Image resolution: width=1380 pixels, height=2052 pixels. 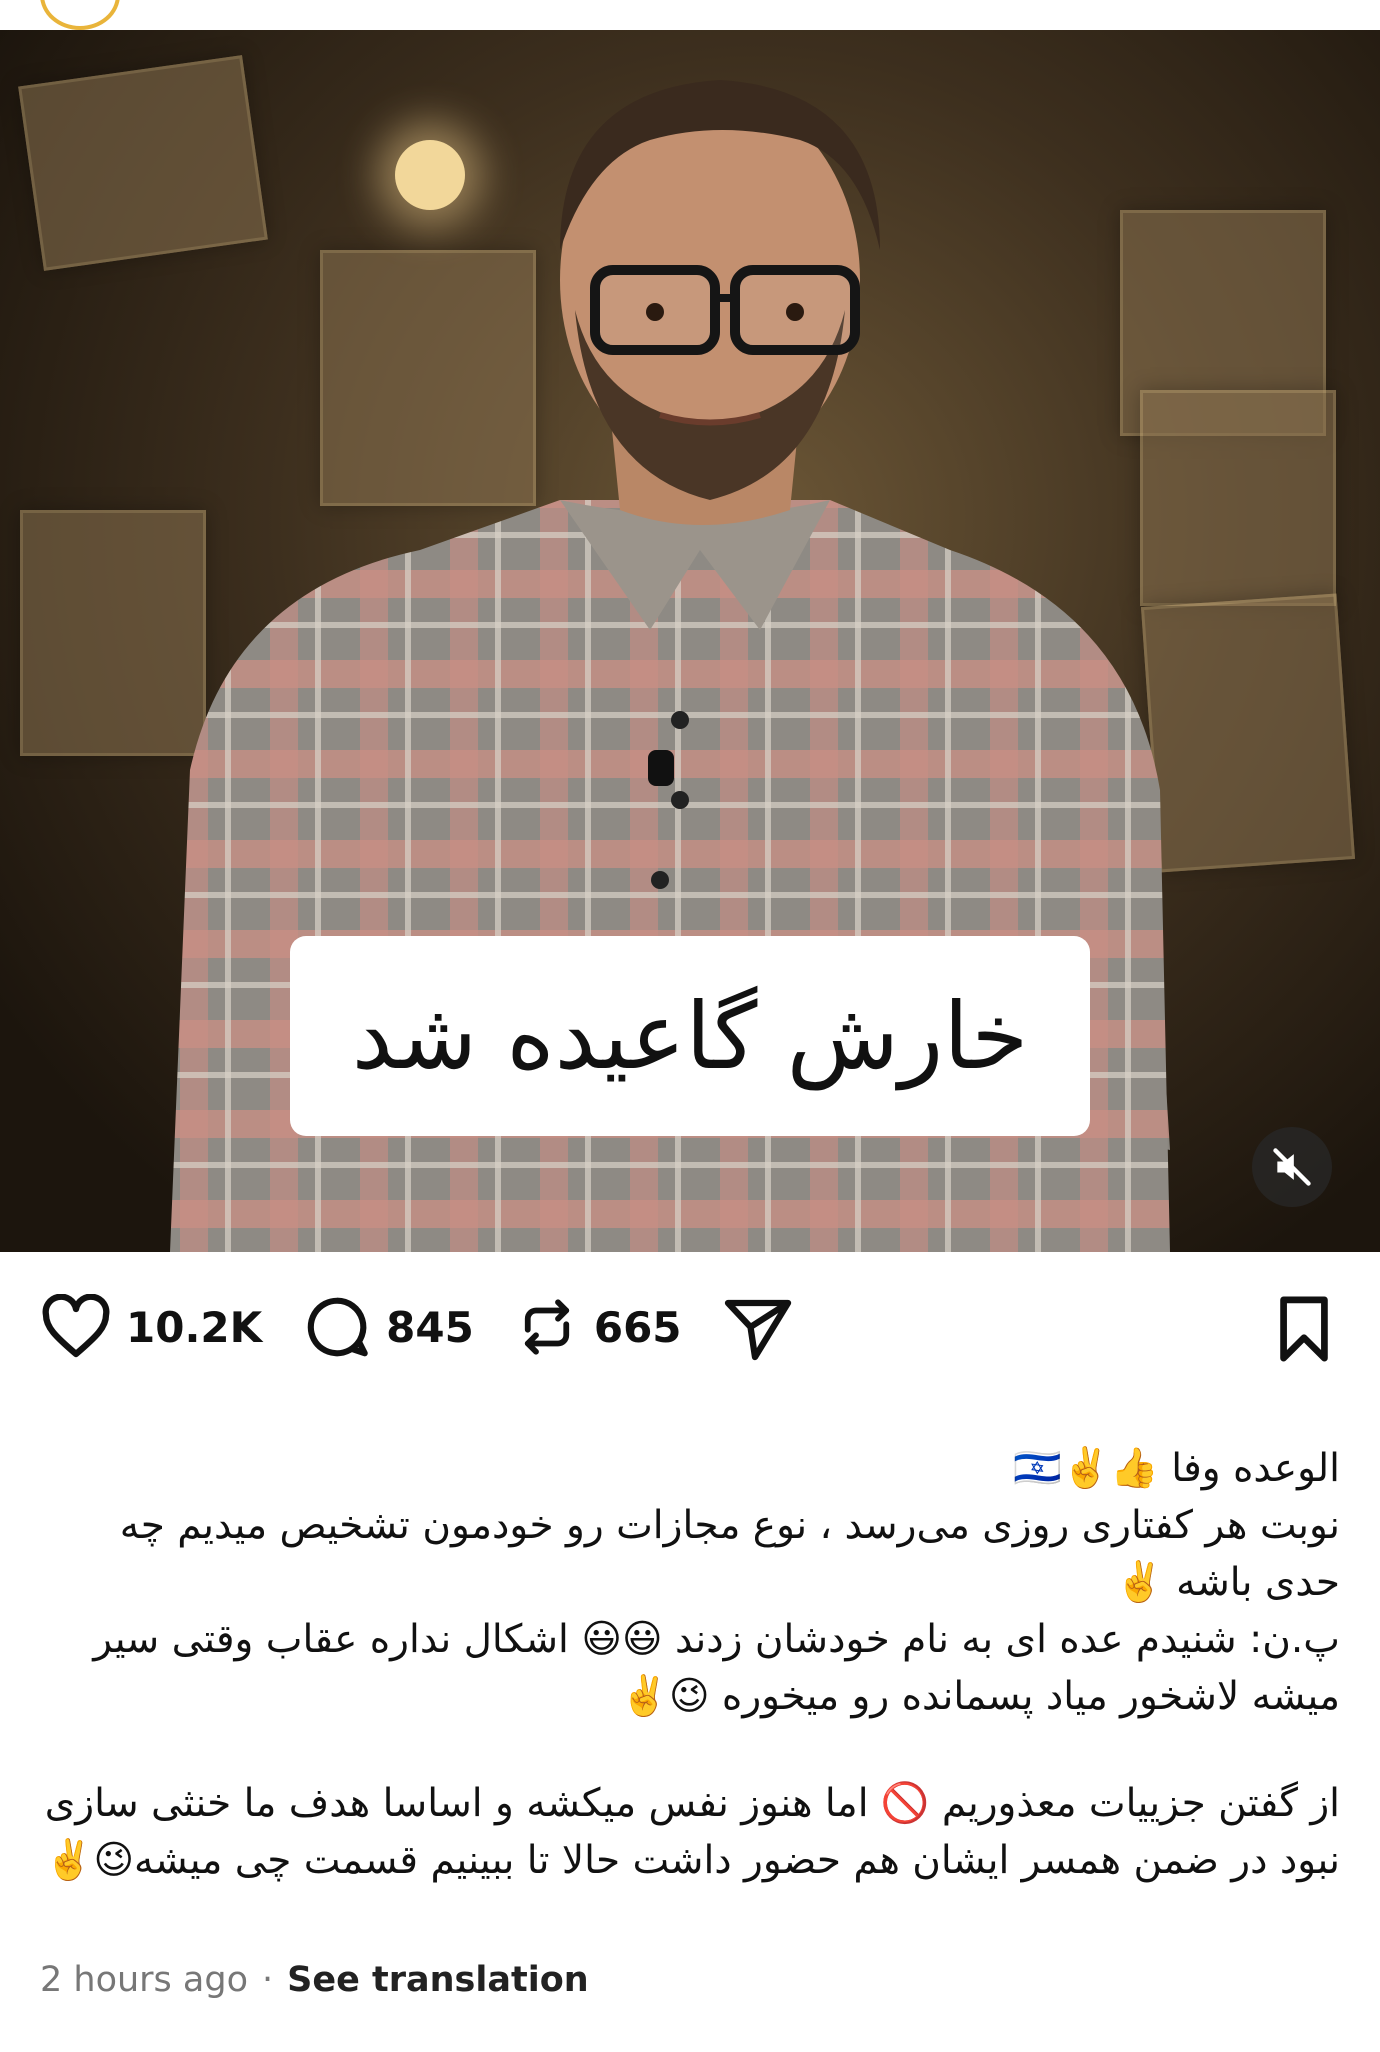 What do you see at coordinates (757, 1330) in the screenshot?
I see `send-icon` at bounding box center [757, 1330].